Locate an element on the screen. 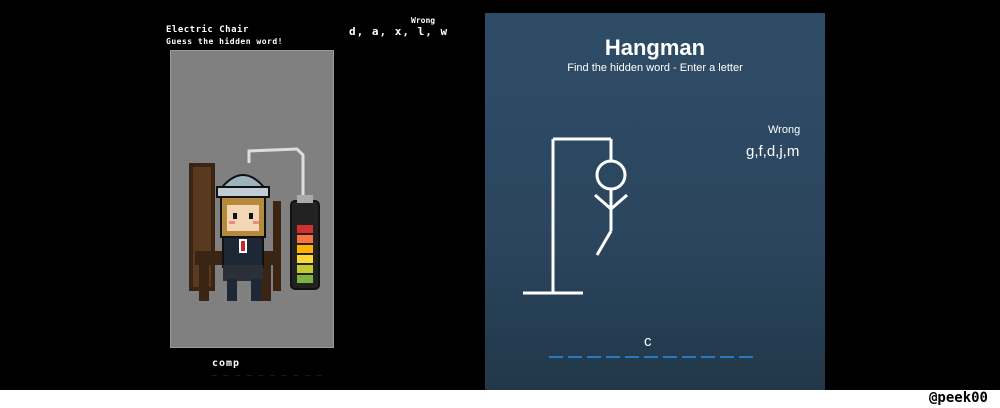 This screenshot has width=1000, height=408. electric-chair-subtitle: Guess the hidden word! is located at coordinates (224, 41).